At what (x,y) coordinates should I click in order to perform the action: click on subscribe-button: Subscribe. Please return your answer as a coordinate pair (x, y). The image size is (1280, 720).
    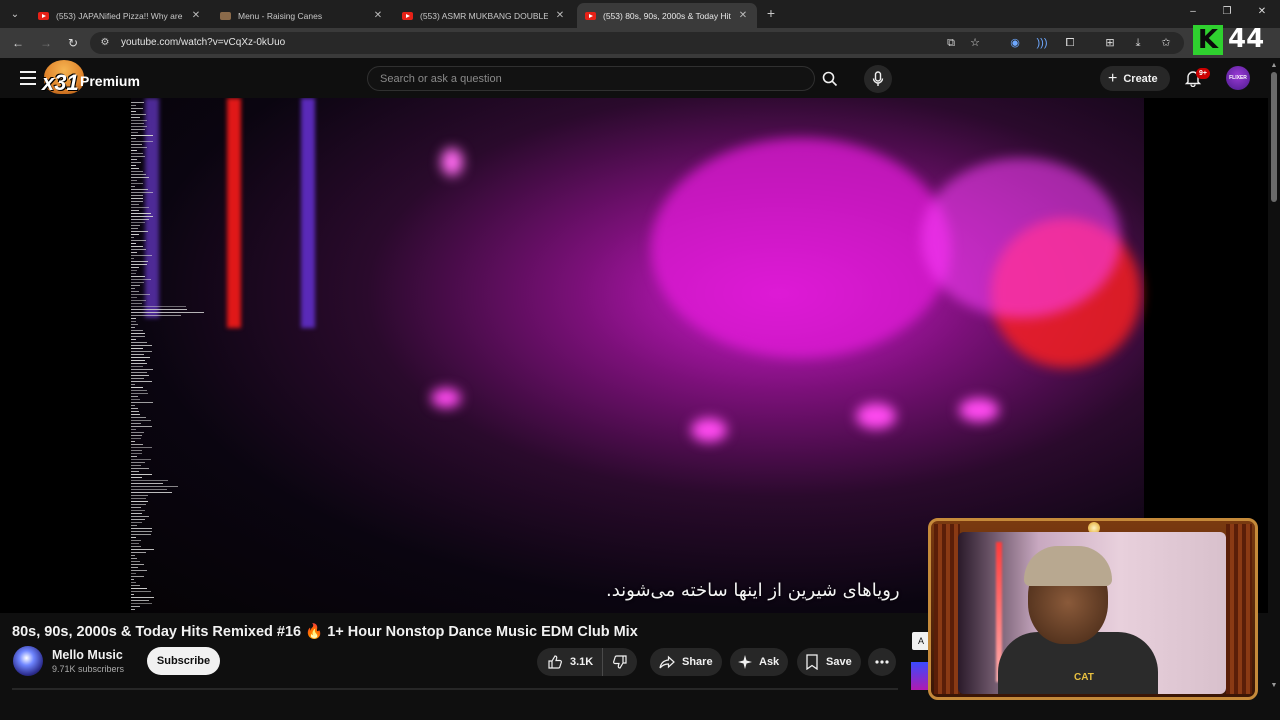
    Looking at the image, I should click on (183, 661).